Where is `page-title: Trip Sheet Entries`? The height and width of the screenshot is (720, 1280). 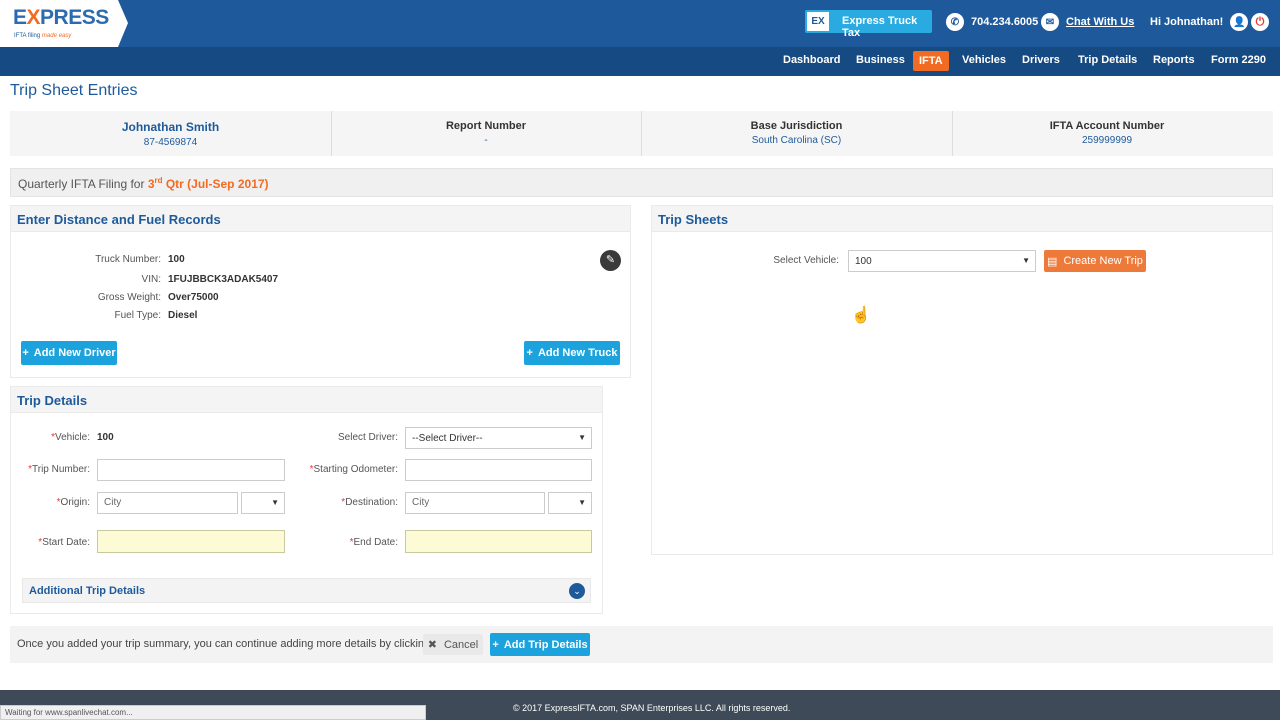 page-title: Trip Sheet Entries is located at coordinates (74, 90).